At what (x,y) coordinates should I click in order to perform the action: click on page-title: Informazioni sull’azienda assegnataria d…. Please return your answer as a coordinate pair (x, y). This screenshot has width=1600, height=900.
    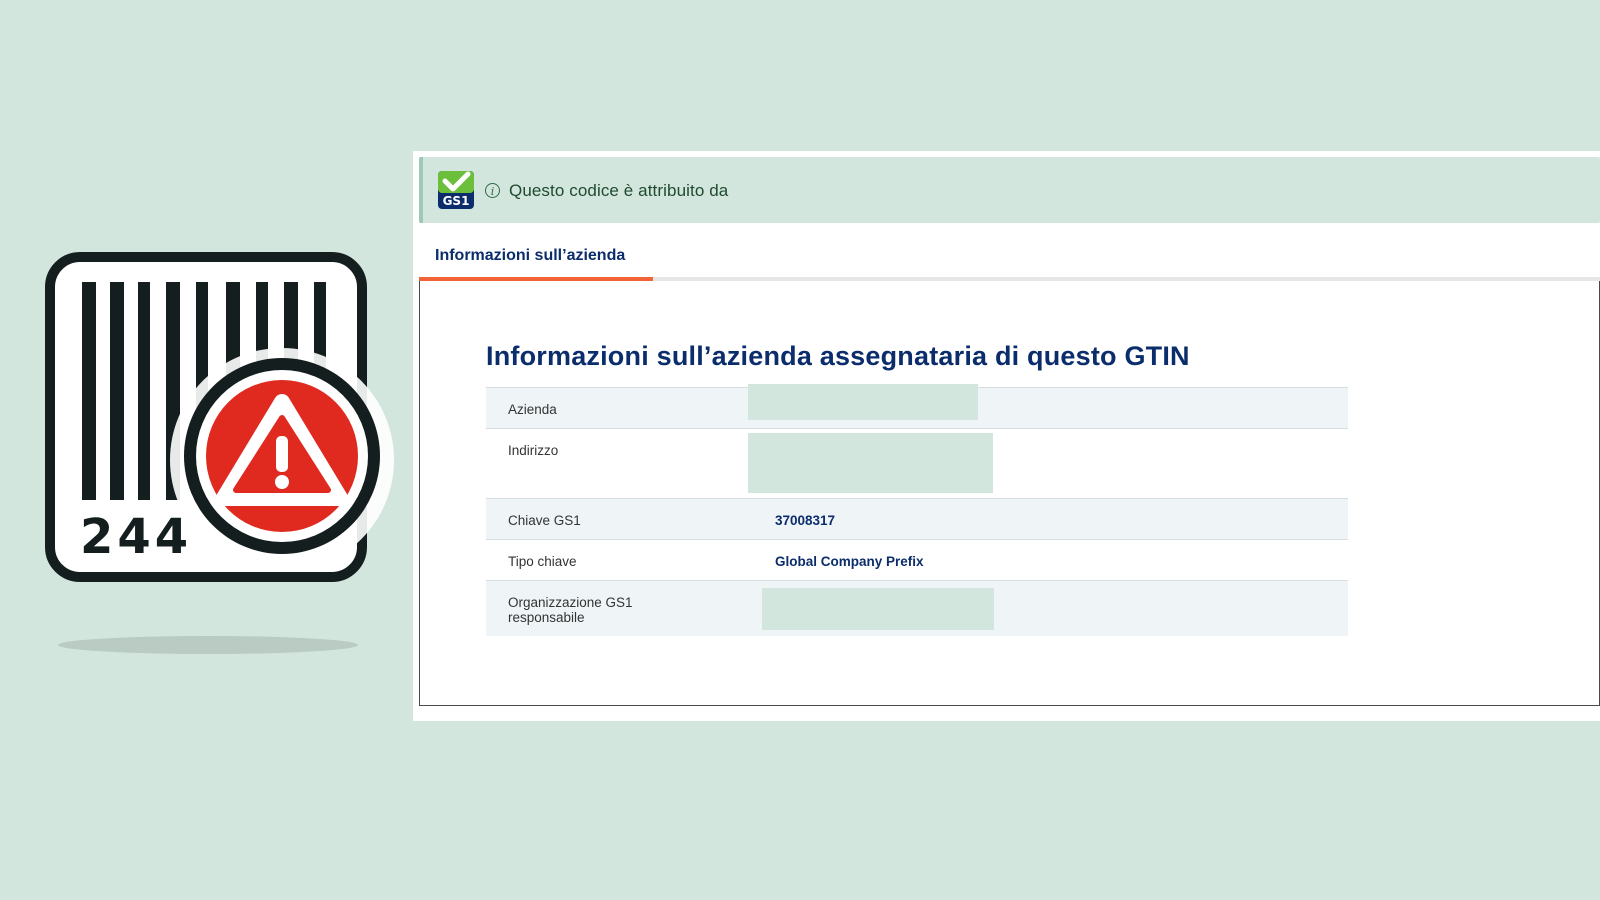
    Looking at the image, I should click on (838, 356).